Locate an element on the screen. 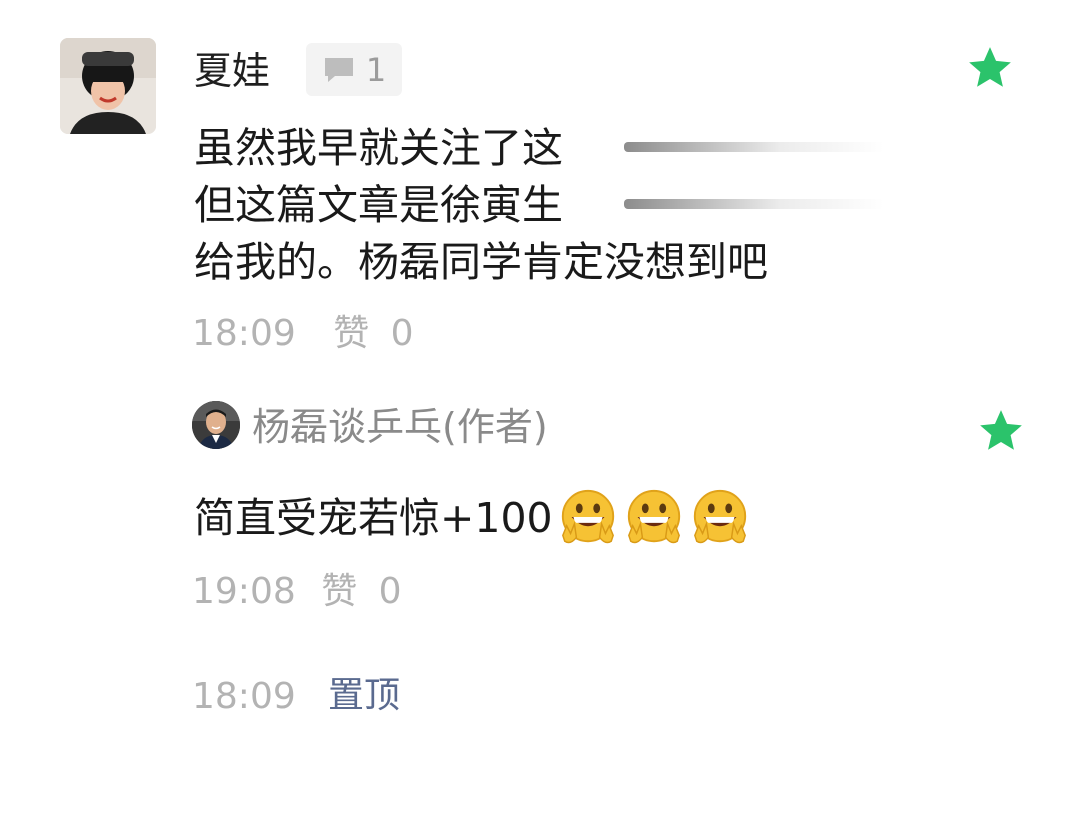 This screenshot has width=1079, height=817. comment-line: 给我的。杨磊同学肯定没想到吧 is located at coordinates (574, 262).